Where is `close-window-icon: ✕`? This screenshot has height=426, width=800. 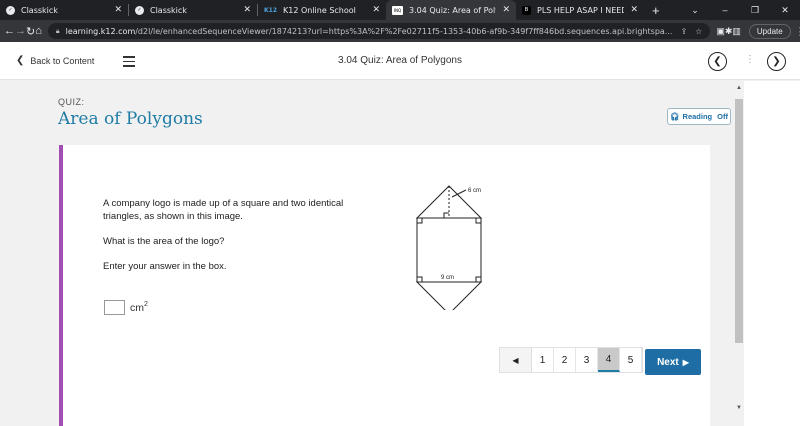
close-window-icon: ✕ is located at coordinates (785, 10).